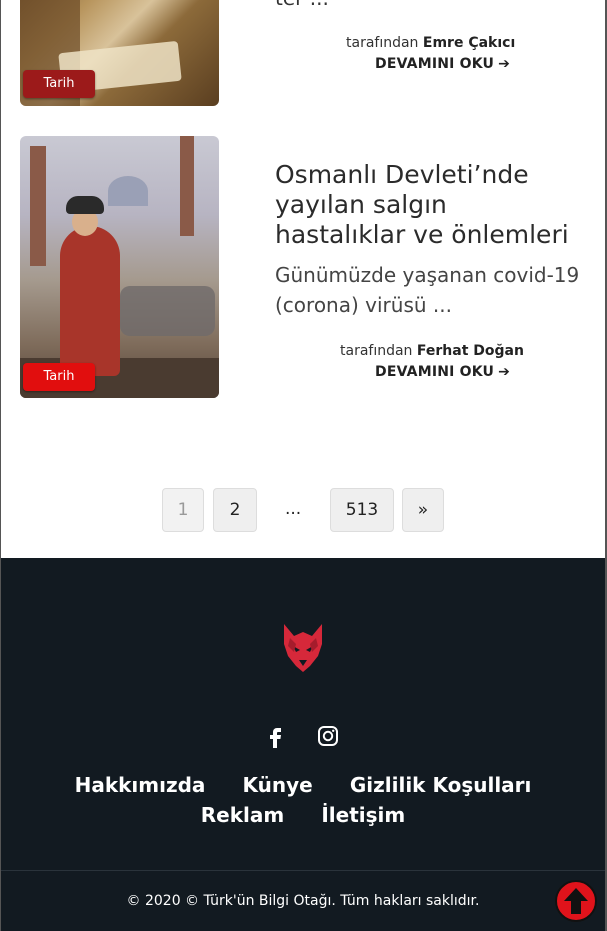 Image resolution: width=607 pixels, height=931 pixels. Describe the element at coordinates (441, 785) in the screenshot. I see `footer-link-privacy: Gizlilik Koşulları` at that location.